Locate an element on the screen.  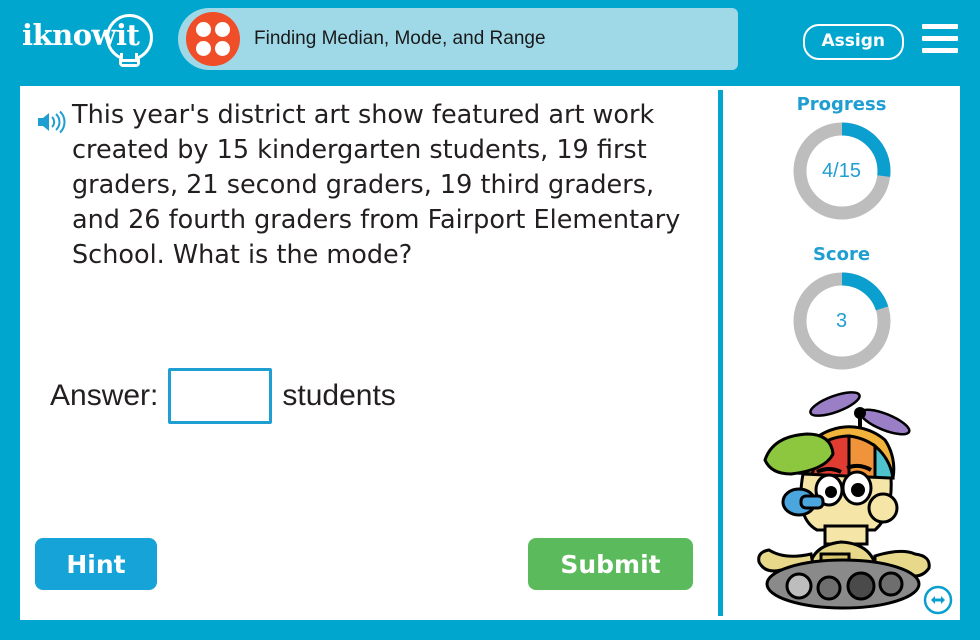
score-label: Score is located at coordinates (841, 254).